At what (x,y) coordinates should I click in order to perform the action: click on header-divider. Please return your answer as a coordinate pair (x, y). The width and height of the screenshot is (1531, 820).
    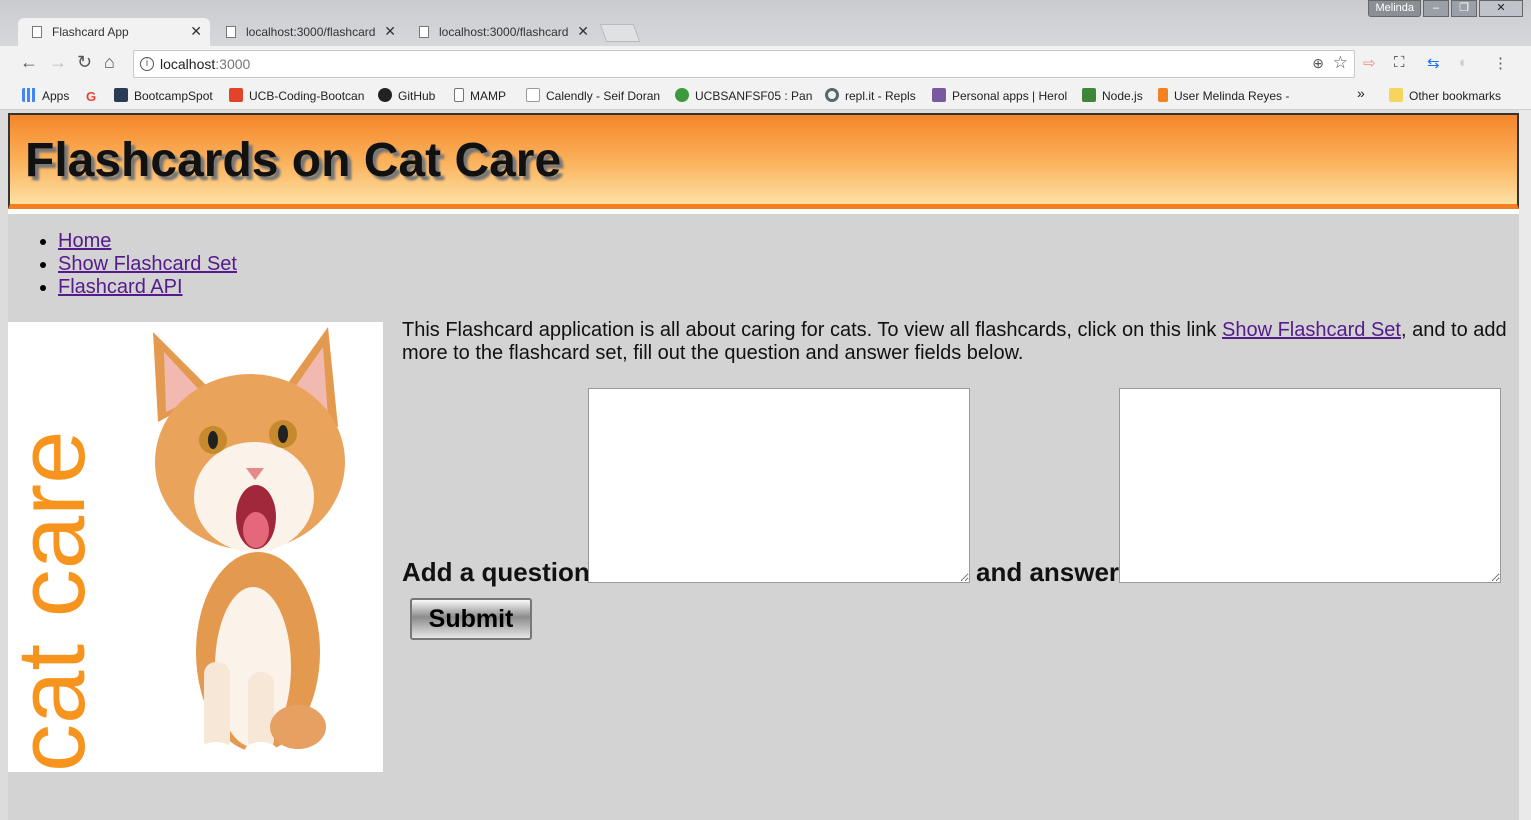
    Looking at the image, I should click on (763, 211).